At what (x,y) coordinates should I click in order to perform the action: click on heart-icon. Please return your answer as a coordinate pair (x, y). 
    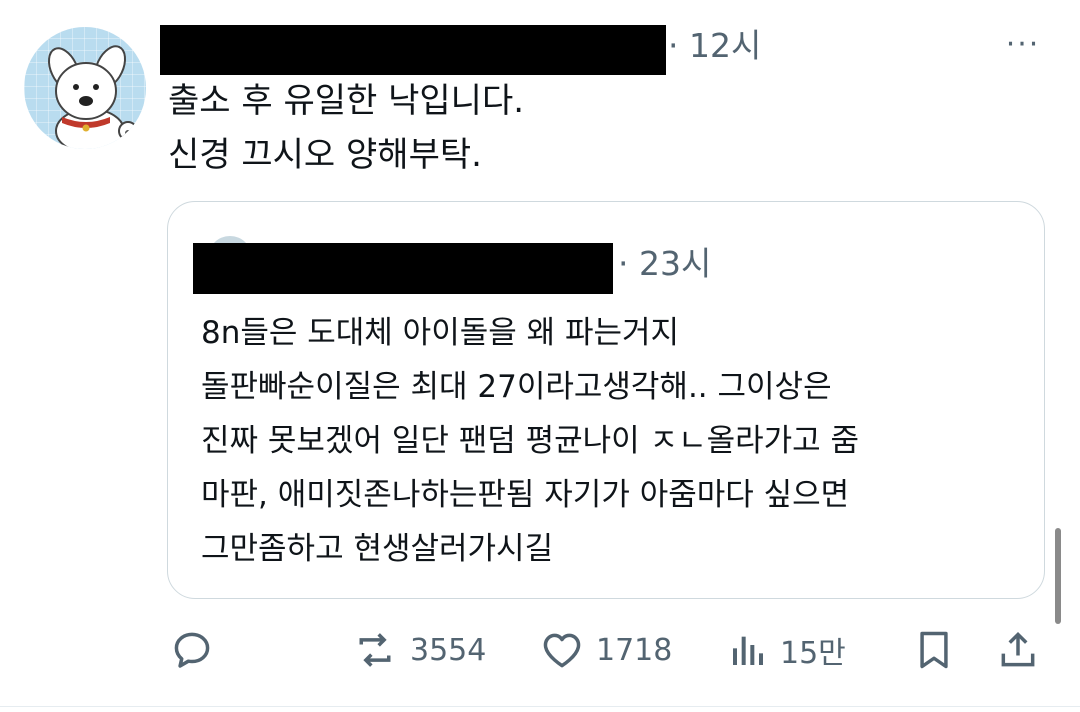
    Looking at the image, I should click on (562, 650).